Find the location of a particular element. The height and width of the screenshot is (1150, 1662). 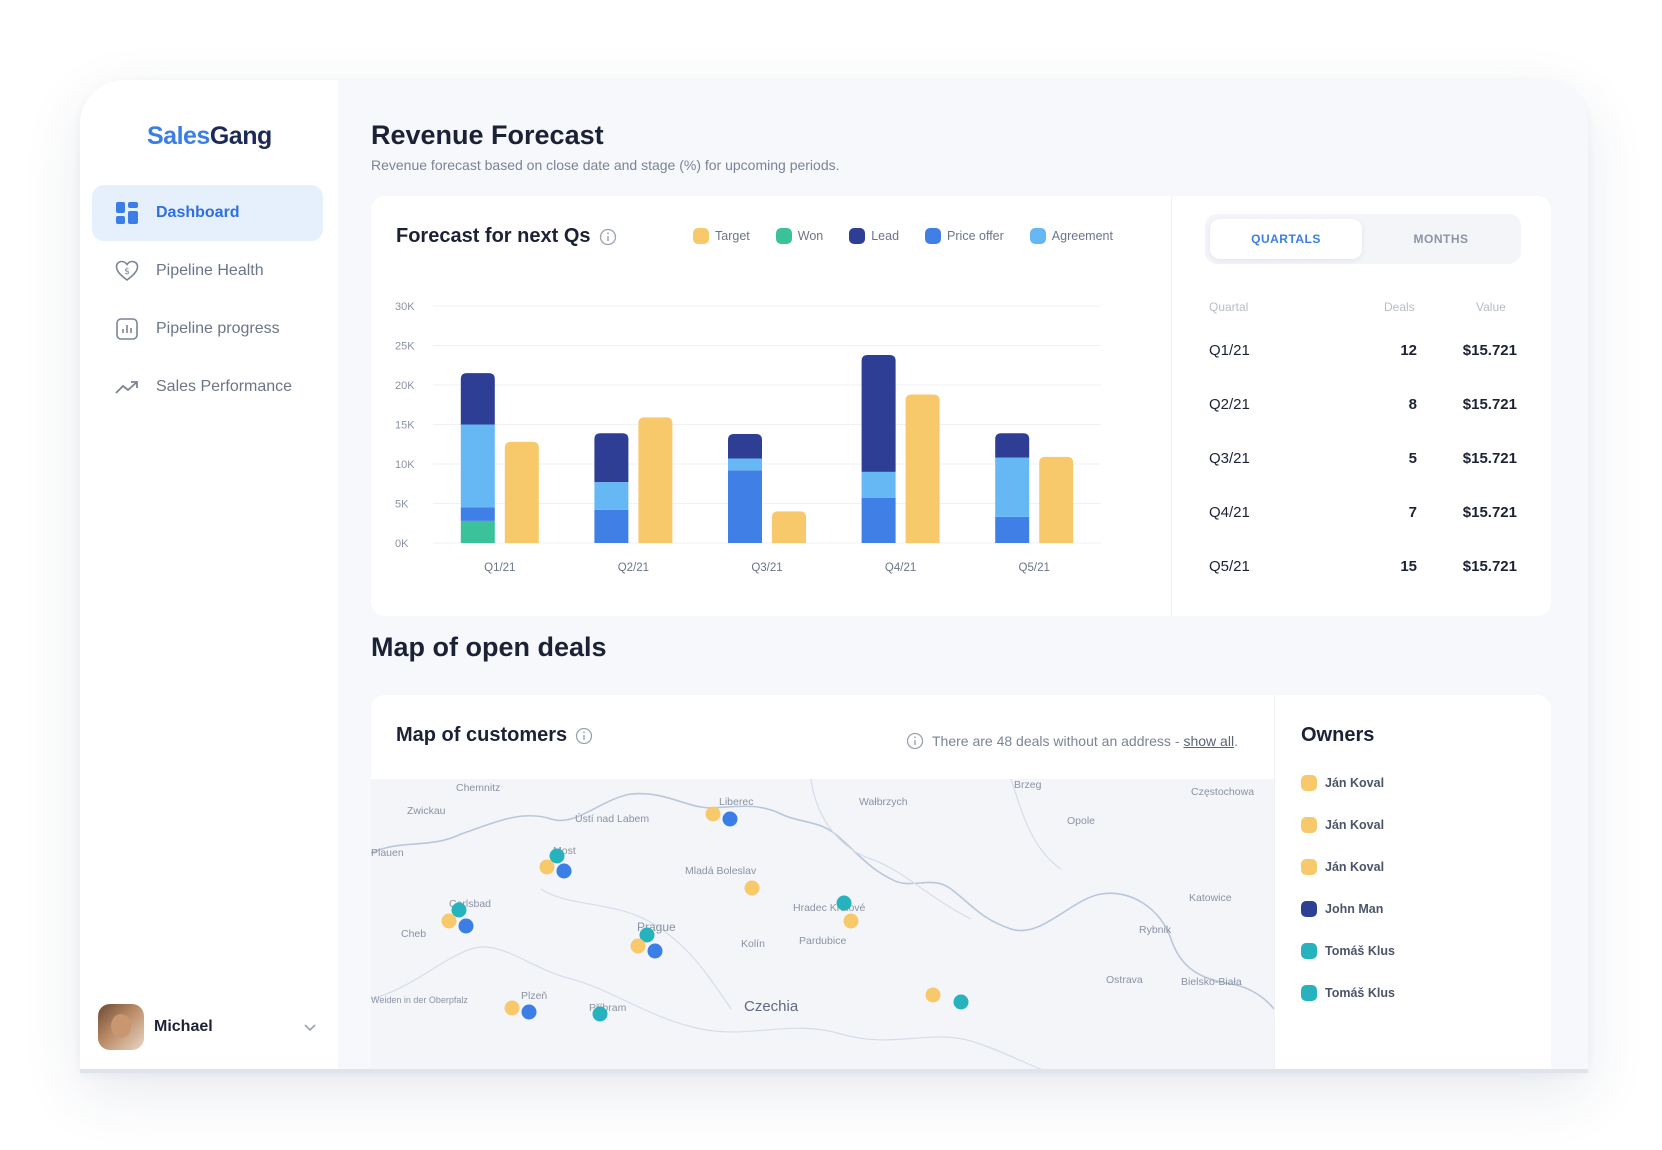

place-label: Chemnitz is located at coordinates (478, 788).